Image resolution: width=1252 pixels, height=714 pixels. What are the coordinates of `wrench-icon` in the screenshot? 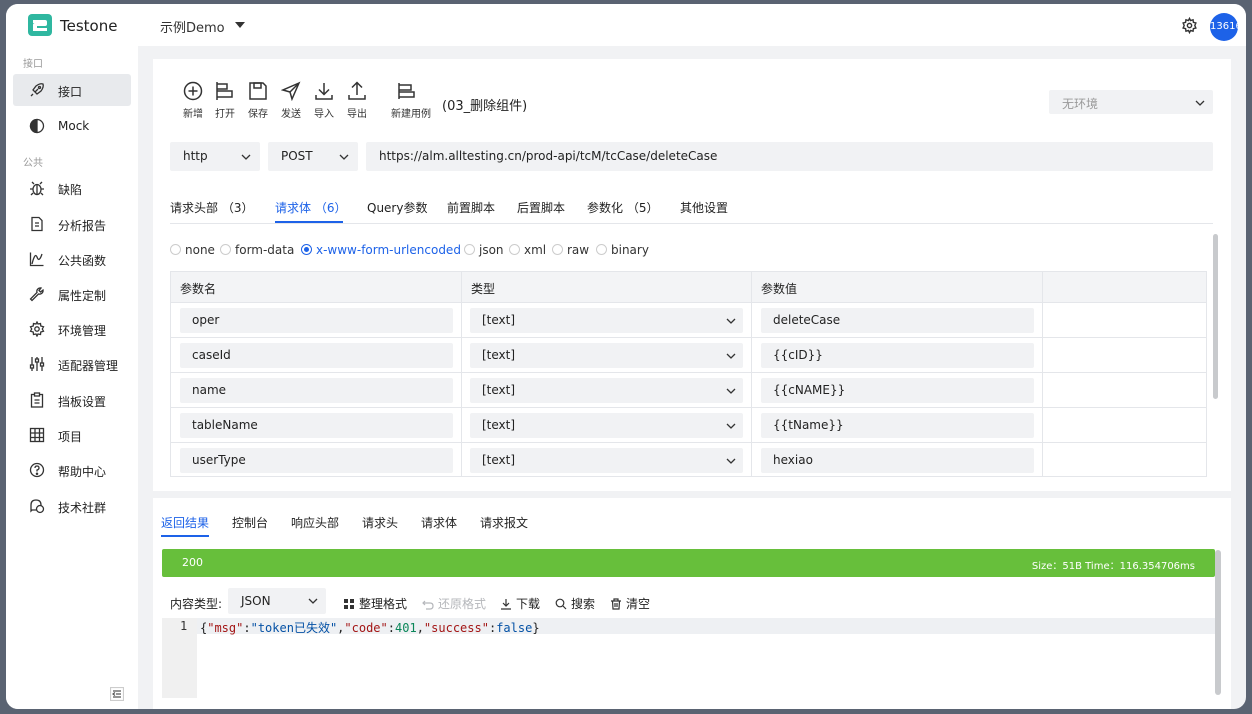 It's located at (36, 294).